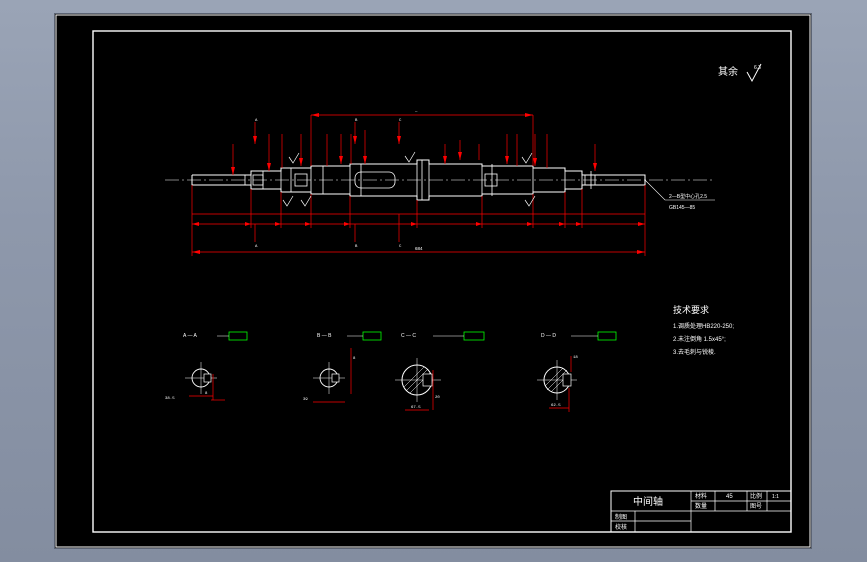 The image size is (867, 562). Describe the element at coordinates (419, 248) in the screenshot. I see `overall-length-label: 684` at that location.